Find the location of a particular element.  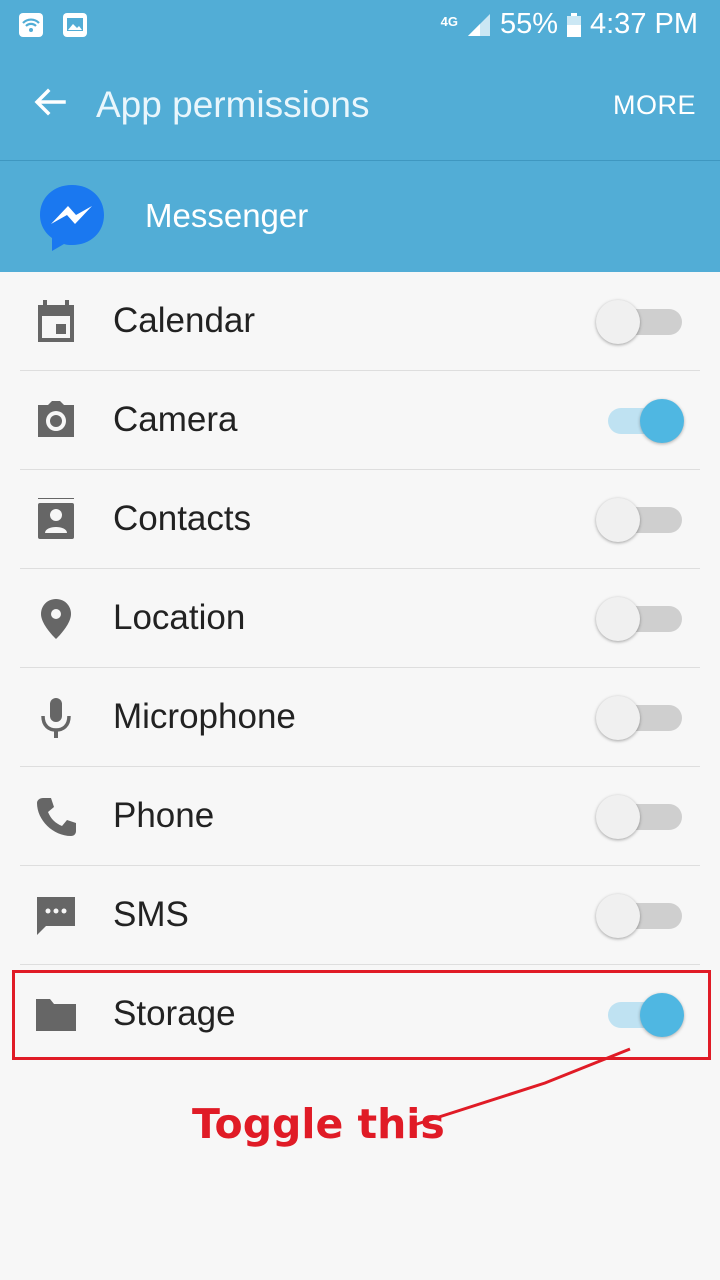

permission-label: SMS is located at coordinates (151, 914).